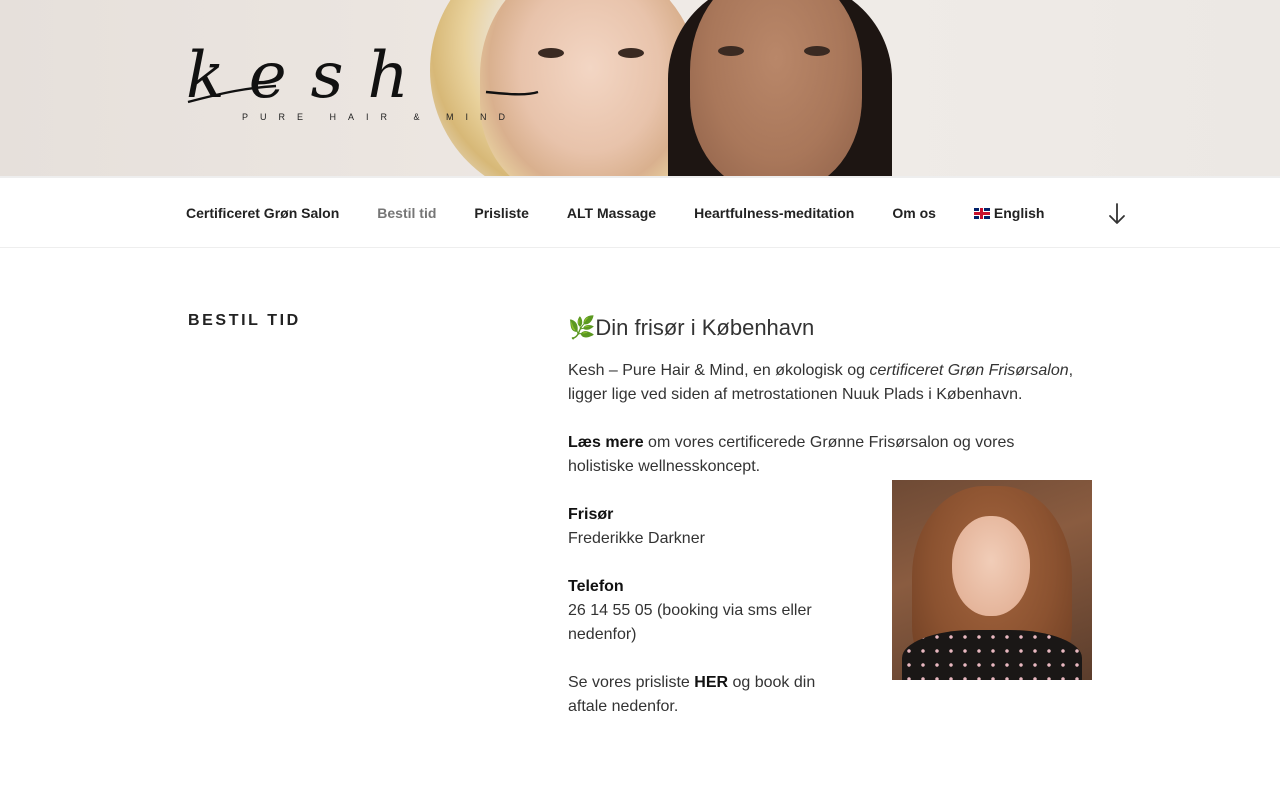 Image resolution: width=1280 pixels, height=800 pixels. What do you see at coordinates (711, 682) in the screenshot?
I see `pricelist-link: HER` at bounding box center [711, 682].